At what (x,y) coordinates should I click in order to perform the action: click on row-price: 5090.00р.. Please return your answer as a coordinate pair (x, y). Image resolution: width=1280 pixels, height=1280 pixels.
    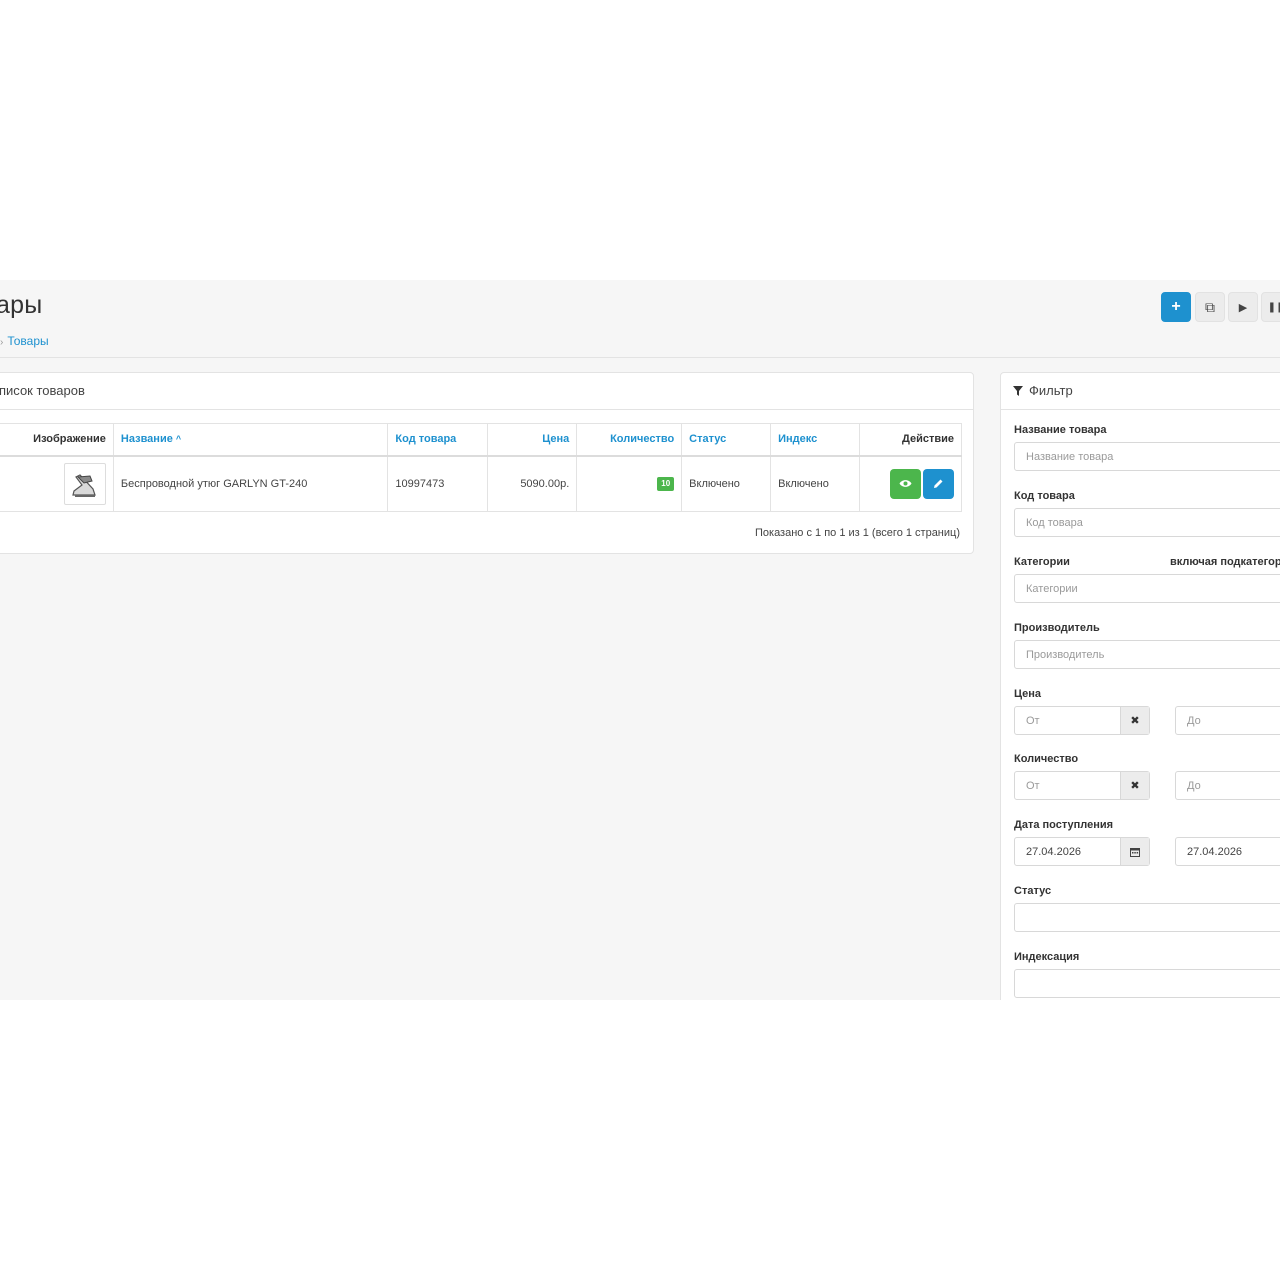
    Looking at the image, I should click on (532, 483).